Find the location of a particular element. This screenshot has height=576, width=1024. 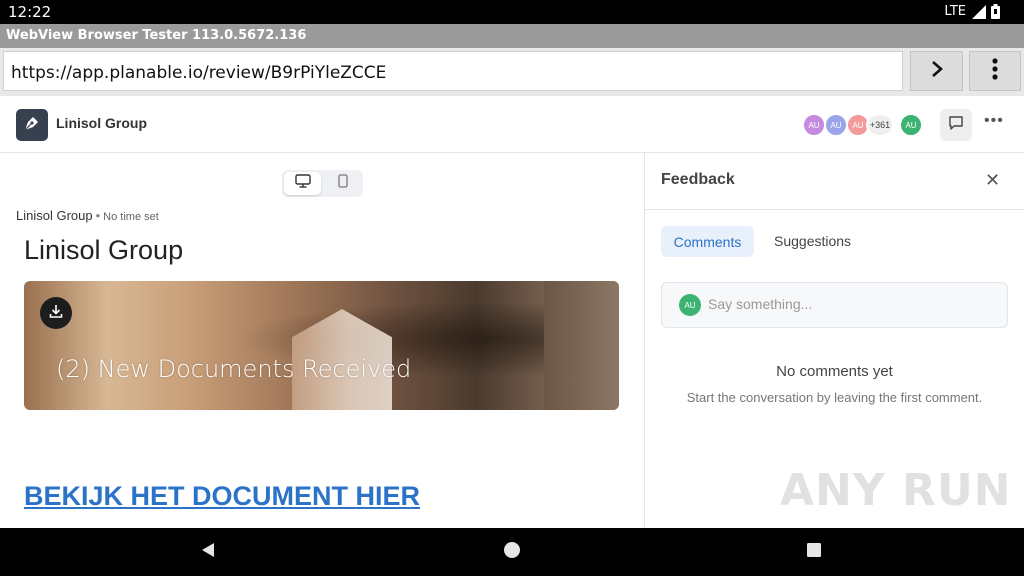

download-icon is located at coordinates (56, 313).